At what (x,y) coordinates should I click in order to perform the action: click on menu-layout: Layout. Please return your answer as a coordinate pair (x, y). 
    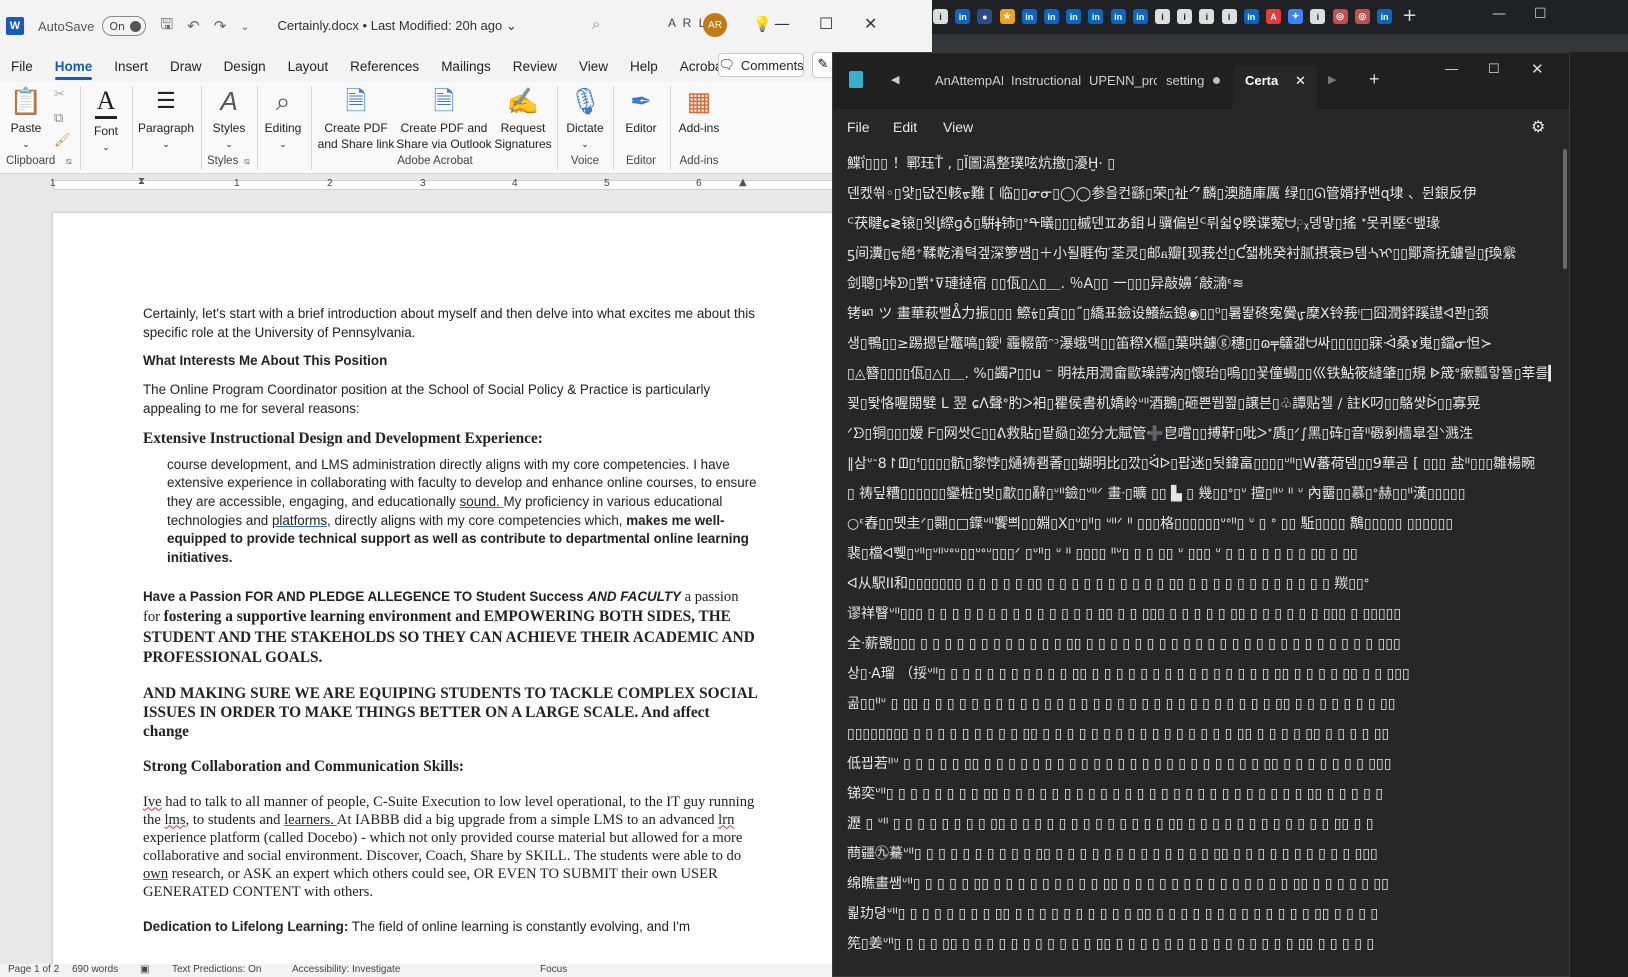
    Looking at the image, I should click on (308, 67).